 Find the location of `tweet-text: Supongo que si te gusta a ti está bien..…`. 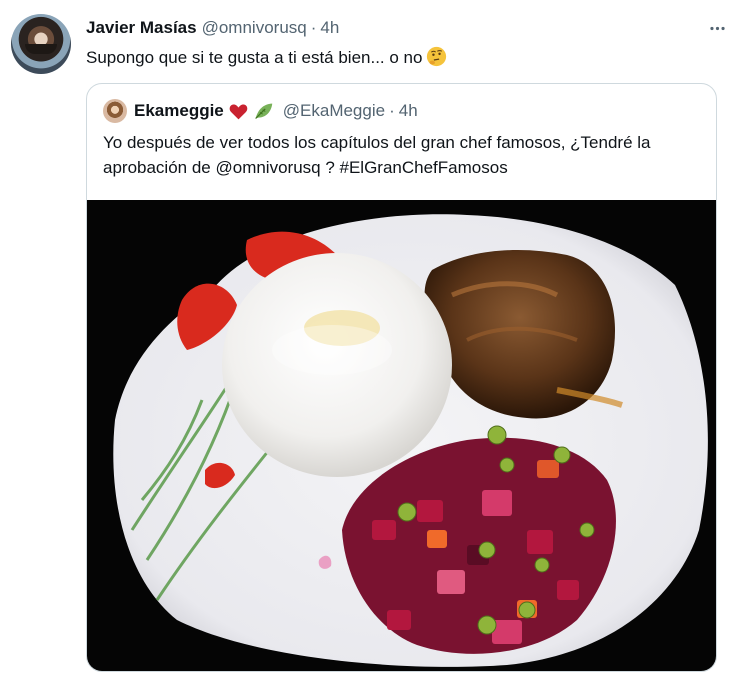

tweet-text: Supongo que si te gusta a ti está bien..… is located at coordinates (266, 58).